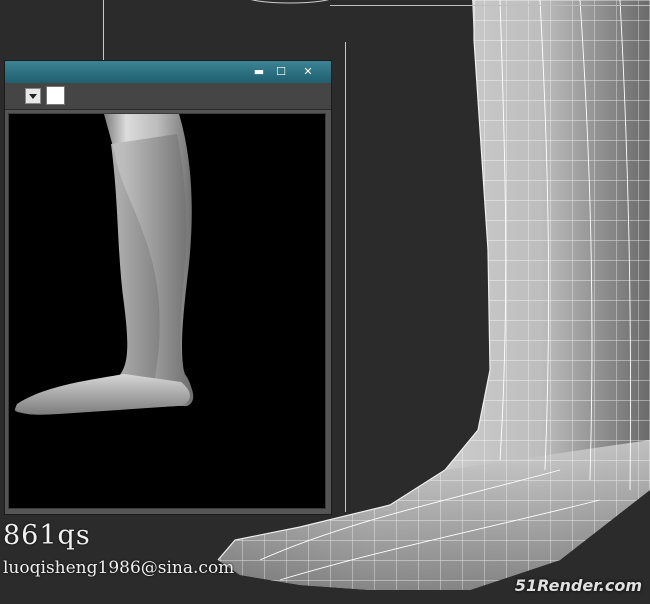 The image size is (650, 604). What do you see at coordinates (578, 585) in the screenshot?
I see `site-watermark: 51Render.com` at bounding box center [578, 585].